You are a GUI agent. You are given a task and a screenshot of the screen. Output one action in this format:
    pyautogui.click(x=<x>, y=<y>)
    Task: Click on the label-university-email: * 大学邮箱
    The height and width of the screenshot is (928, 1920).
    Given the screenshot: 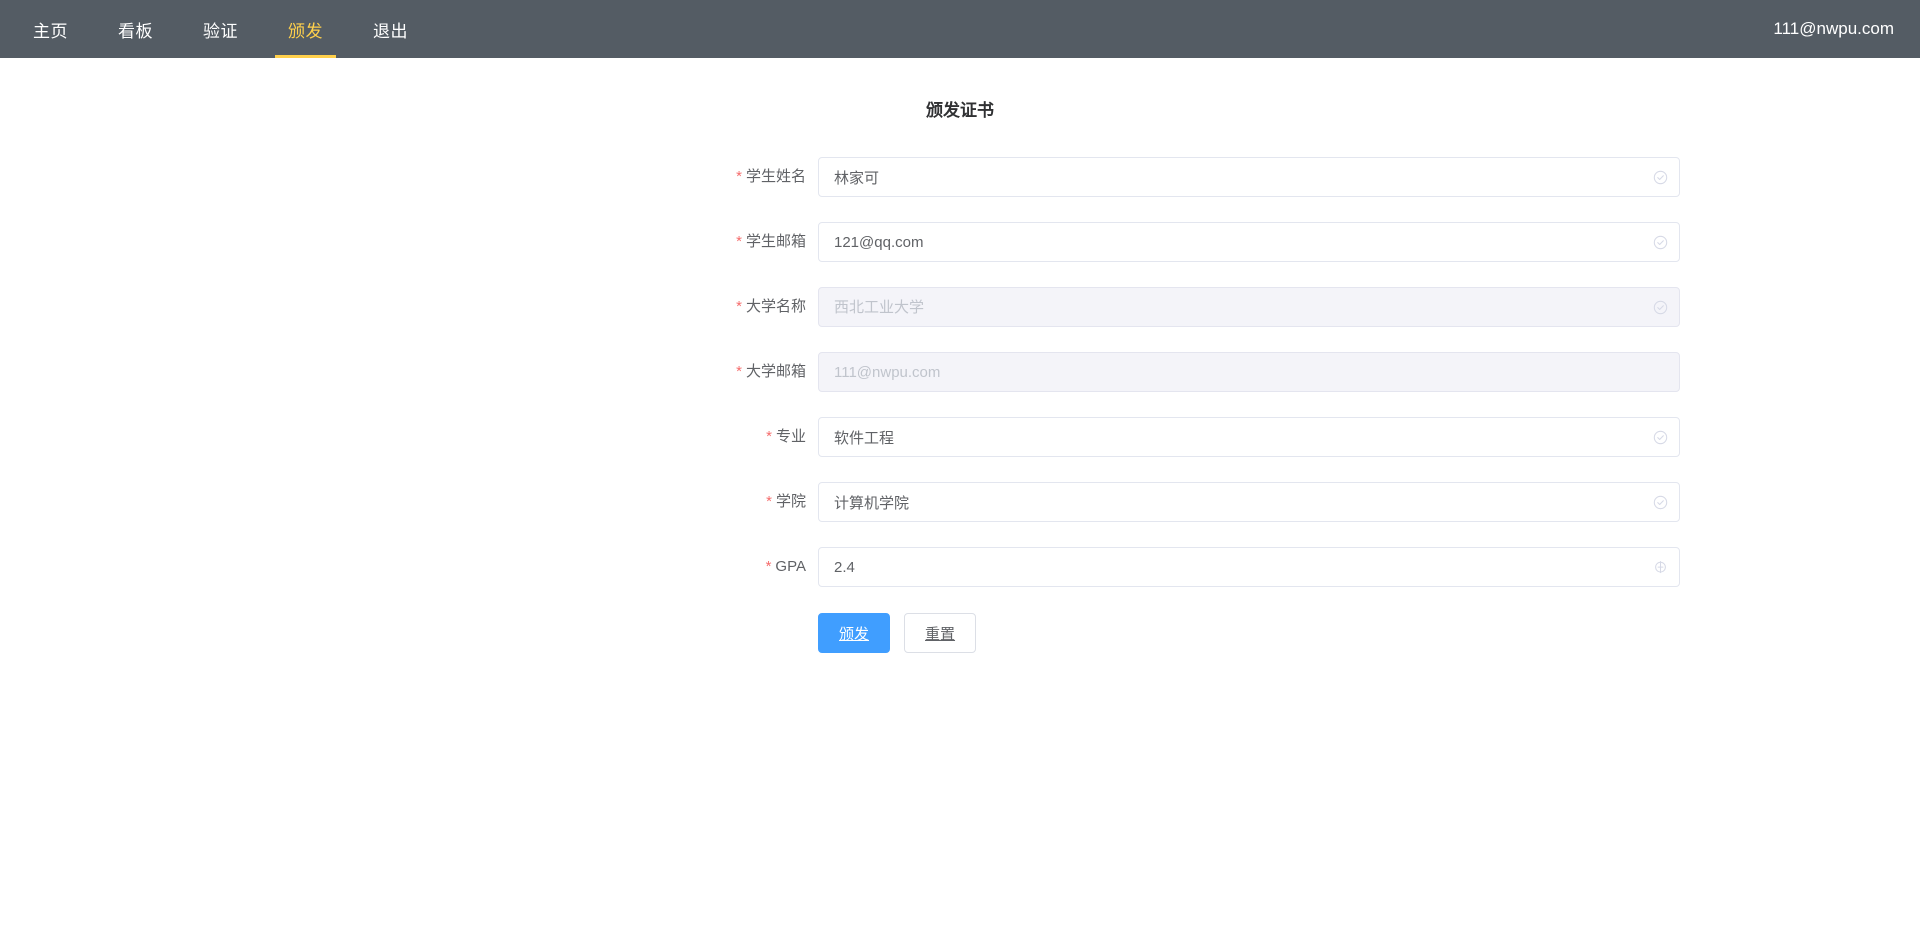 What is the action you would take?
    pyautogui.click(x=529, y=372)
    